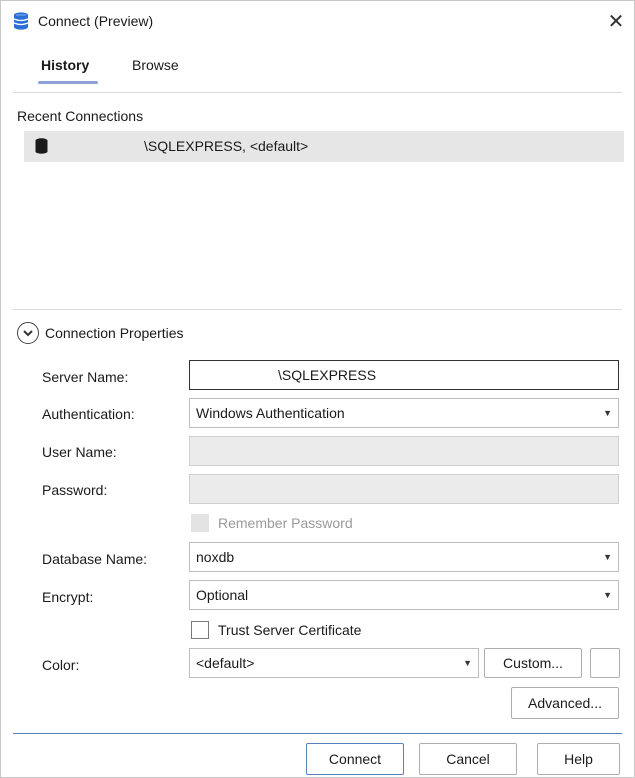 The image size is (635, 778). I want to click on close-button: ✕, so click(616, 21).